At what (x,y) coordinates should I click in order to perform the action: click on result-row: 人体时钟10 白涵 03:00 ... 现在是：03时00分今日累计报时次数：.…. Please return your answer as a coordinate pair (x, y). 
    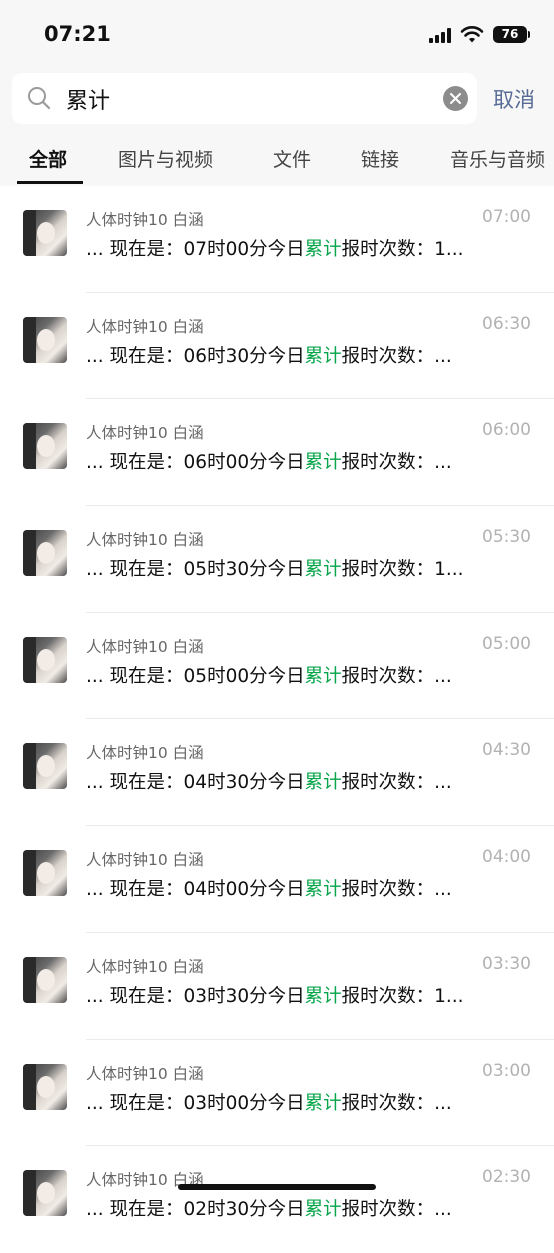
    Looking at the image, I should click on (277, 1093).